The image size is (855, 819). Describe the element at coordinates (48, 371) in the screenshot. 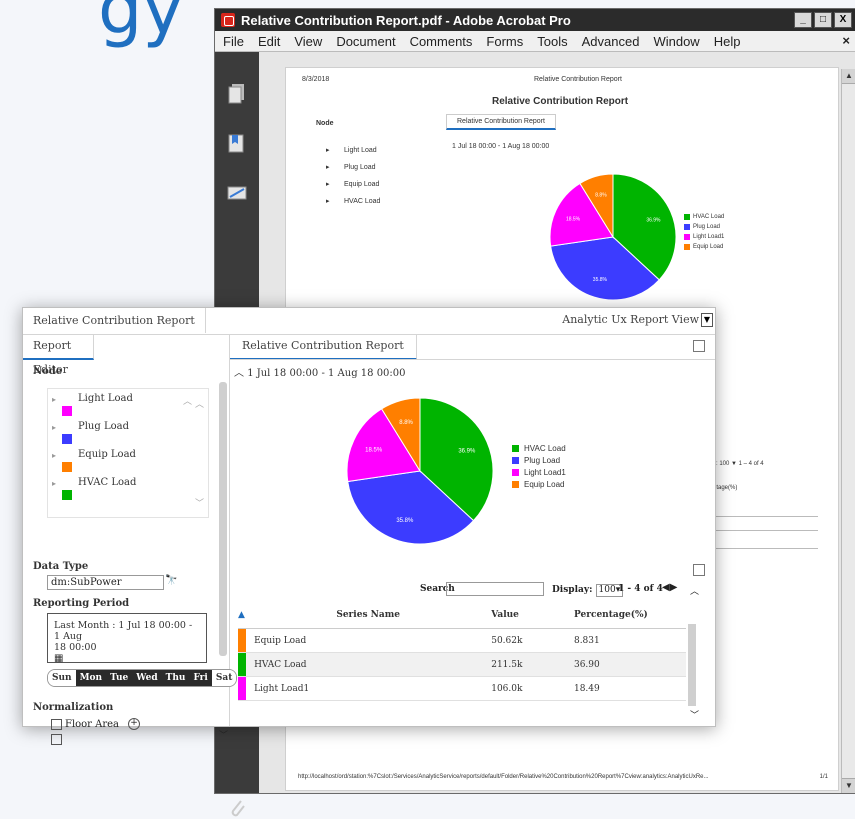

I see `node-section-title: Node` at that location.